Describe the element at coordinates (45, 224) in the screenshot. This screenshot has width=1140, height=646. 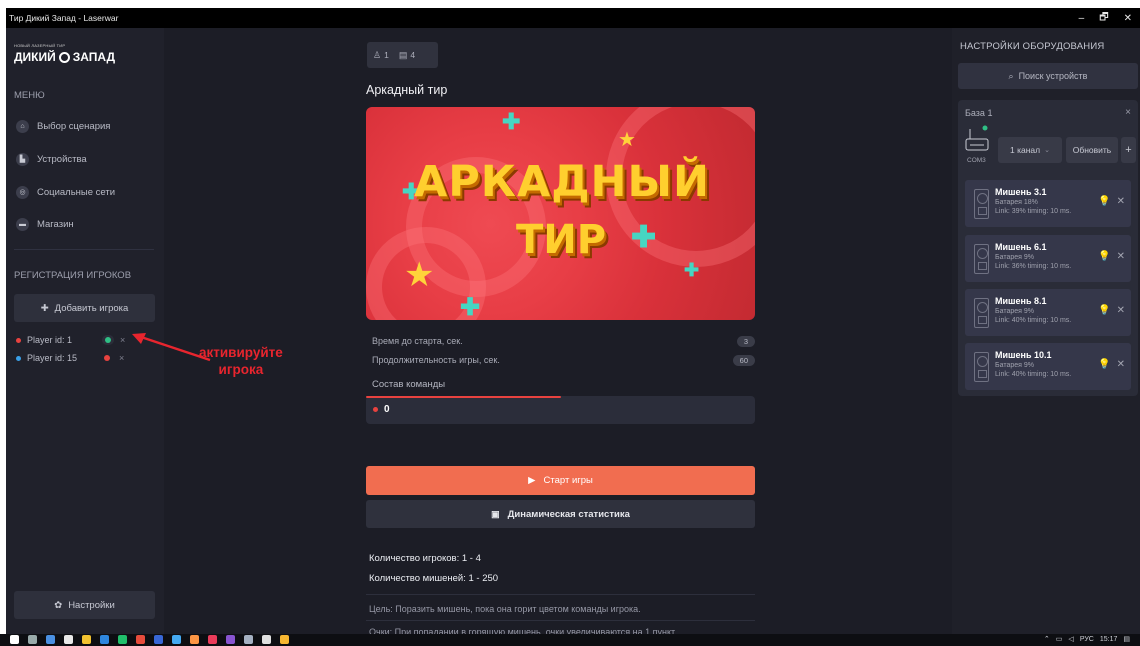
I see `menu-item-shop: ▬ Магазин` at that location.